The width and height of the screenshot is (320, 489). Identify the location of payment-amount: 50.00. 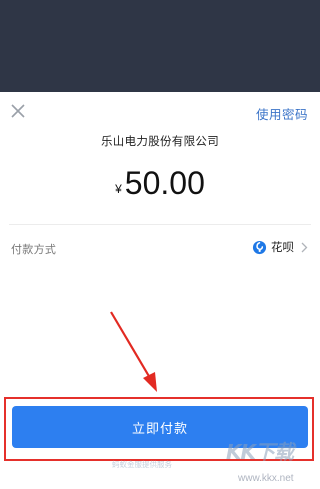
(164, 183).